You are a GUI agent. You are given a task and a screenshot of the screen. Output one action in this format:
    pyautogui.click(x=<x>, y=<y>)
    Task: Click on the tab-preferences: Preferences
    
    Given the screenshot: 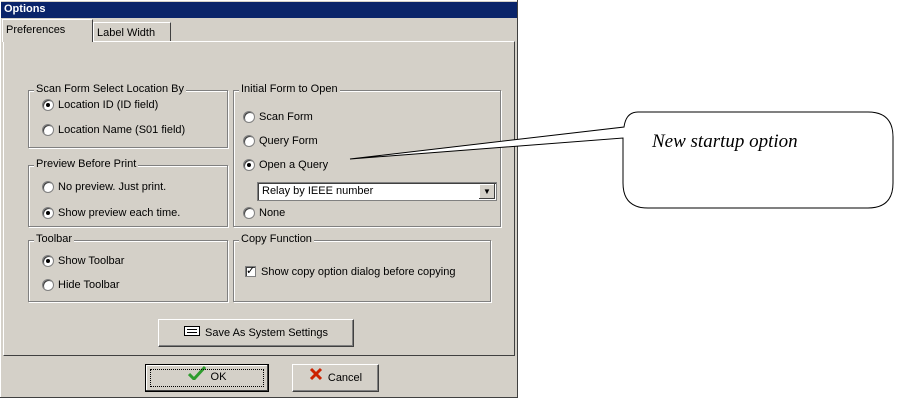 What is the action you would take?
    pyautogui.click(x=47, y=30)
    